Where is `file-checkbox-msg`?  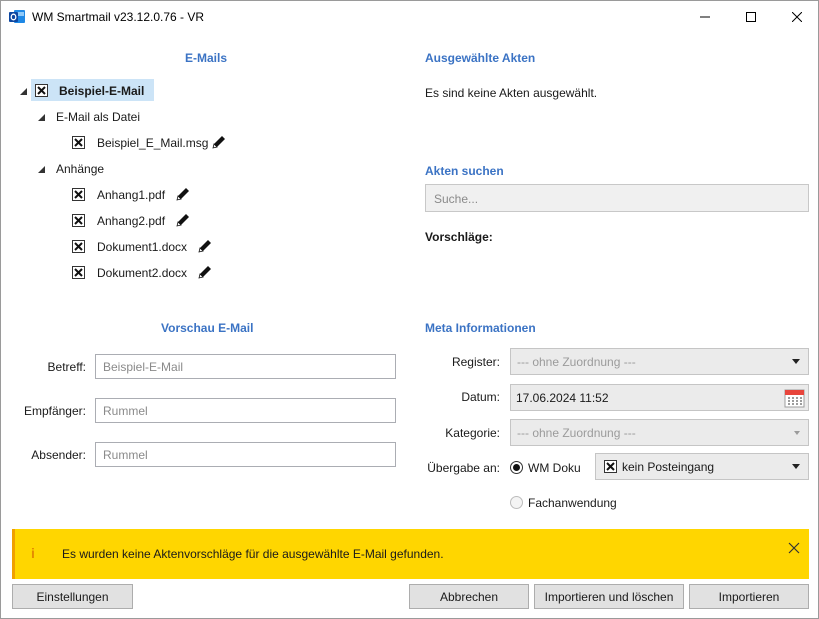
file-checkbox-msg is located at coordinates (78, 142).